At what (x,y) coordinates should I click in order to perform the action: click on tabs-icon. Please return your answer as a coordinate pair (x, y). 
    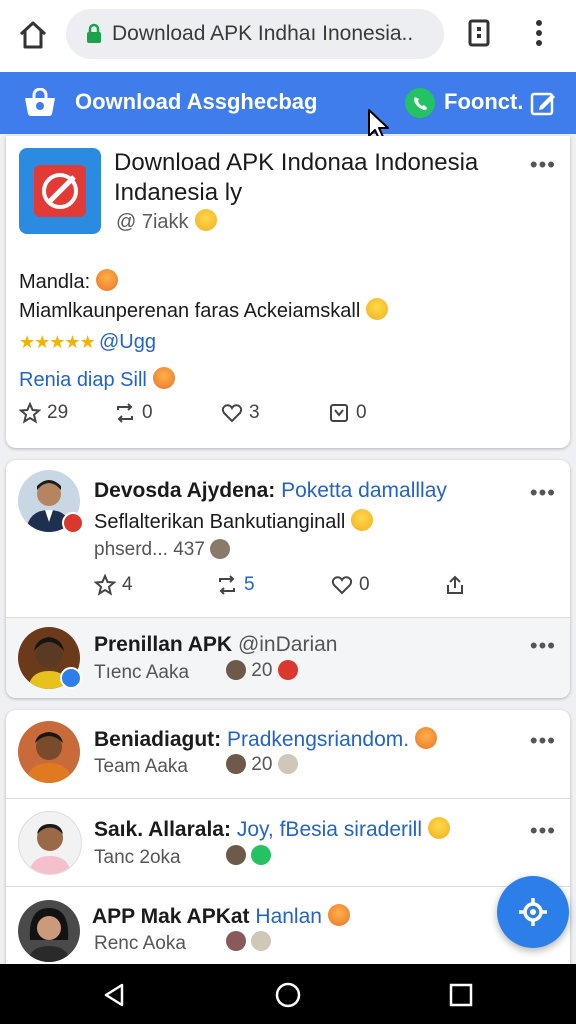
    Looking at the image, I should click on (479, 33).